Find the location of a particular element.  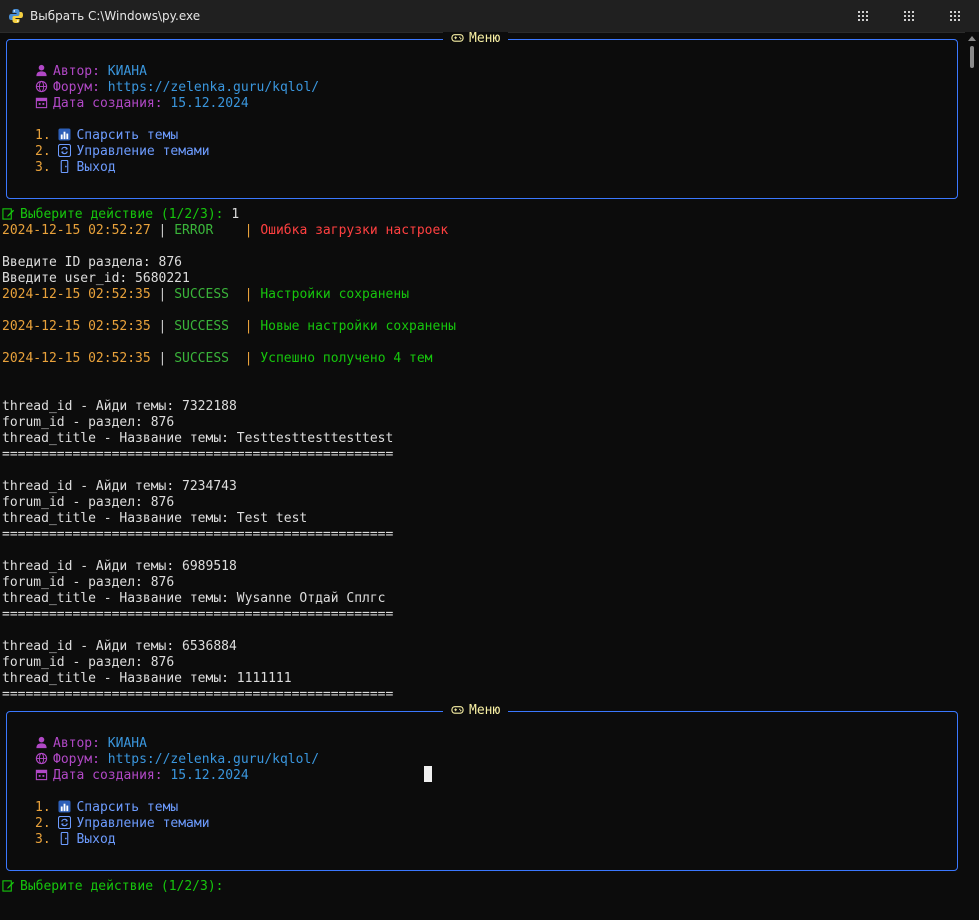

maximize-button is located at coordinates (909, 16).